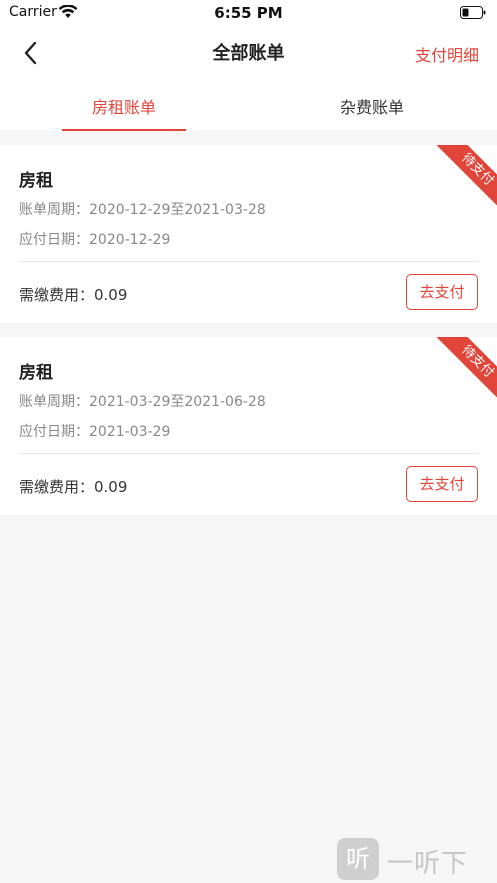 This screenshot has width=497, height=883. Describe the element at coordinates (372, 106) in the screenshot. I see `tab-misc-bills: 杂费账单` at that location.